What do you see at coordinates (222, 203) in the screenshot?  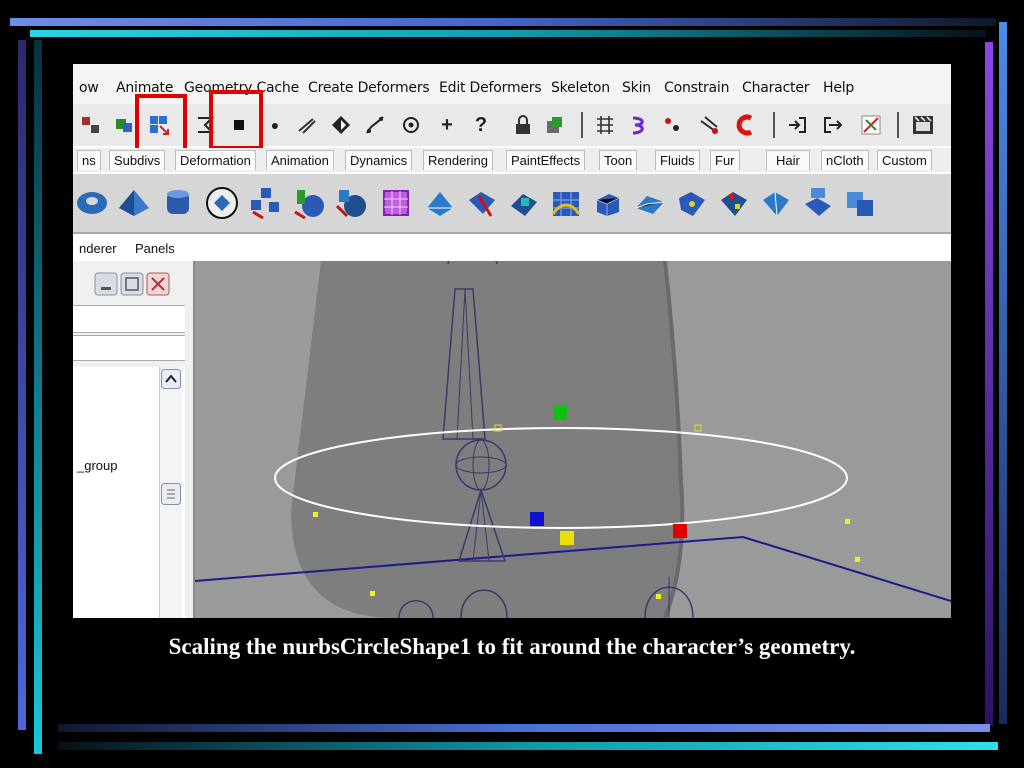 I see `nurbs-circle-icon` at bounding box center [222, 203].